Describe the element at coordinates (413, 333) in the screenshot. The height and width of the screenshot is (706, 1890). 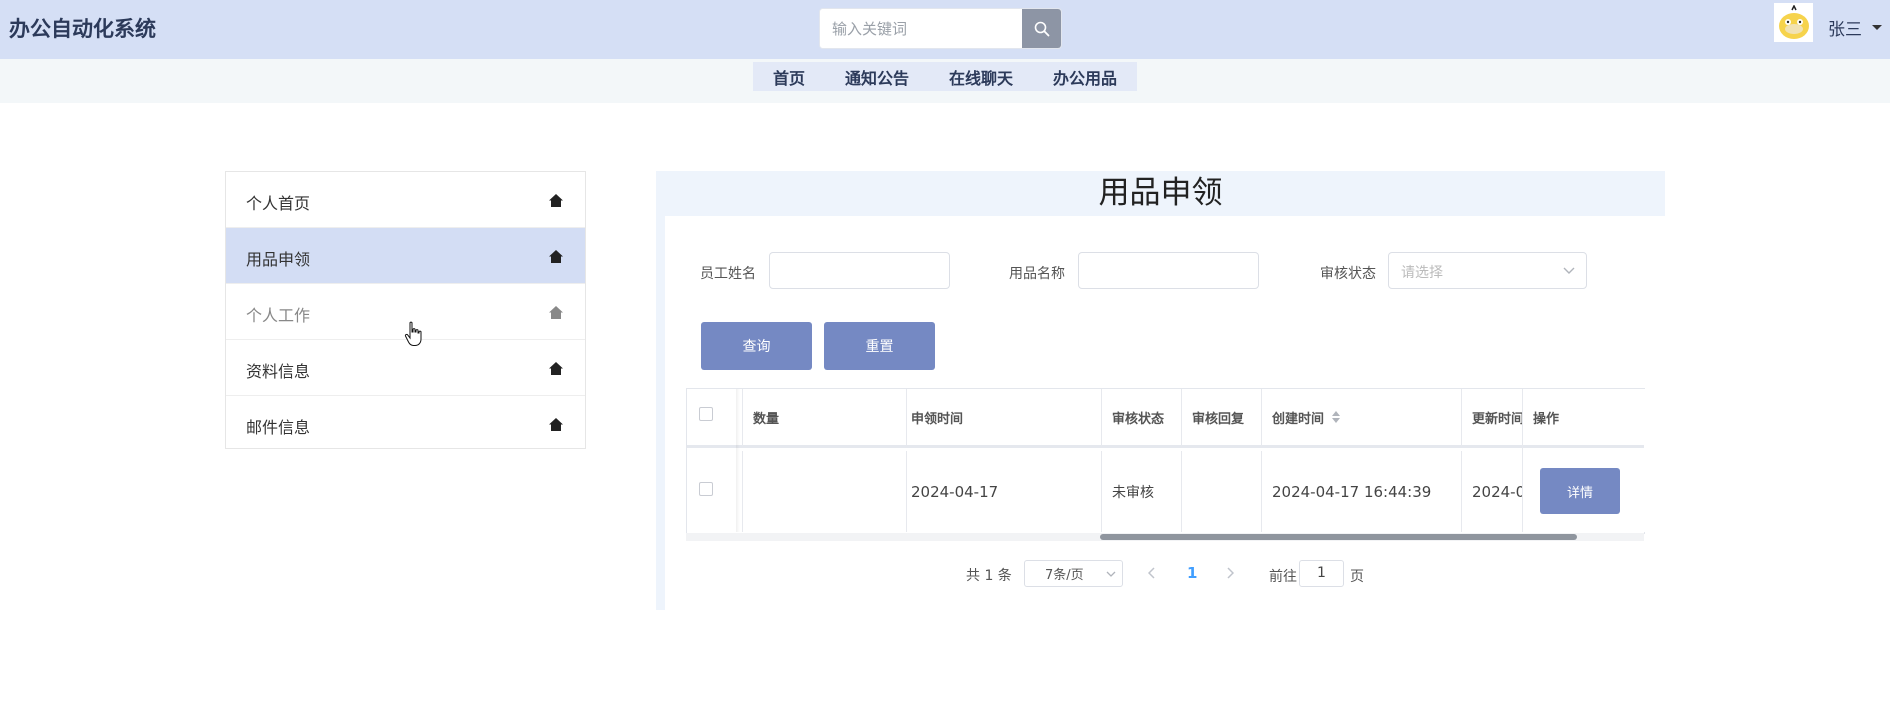
I see `hand-cursor-icon` at that location.